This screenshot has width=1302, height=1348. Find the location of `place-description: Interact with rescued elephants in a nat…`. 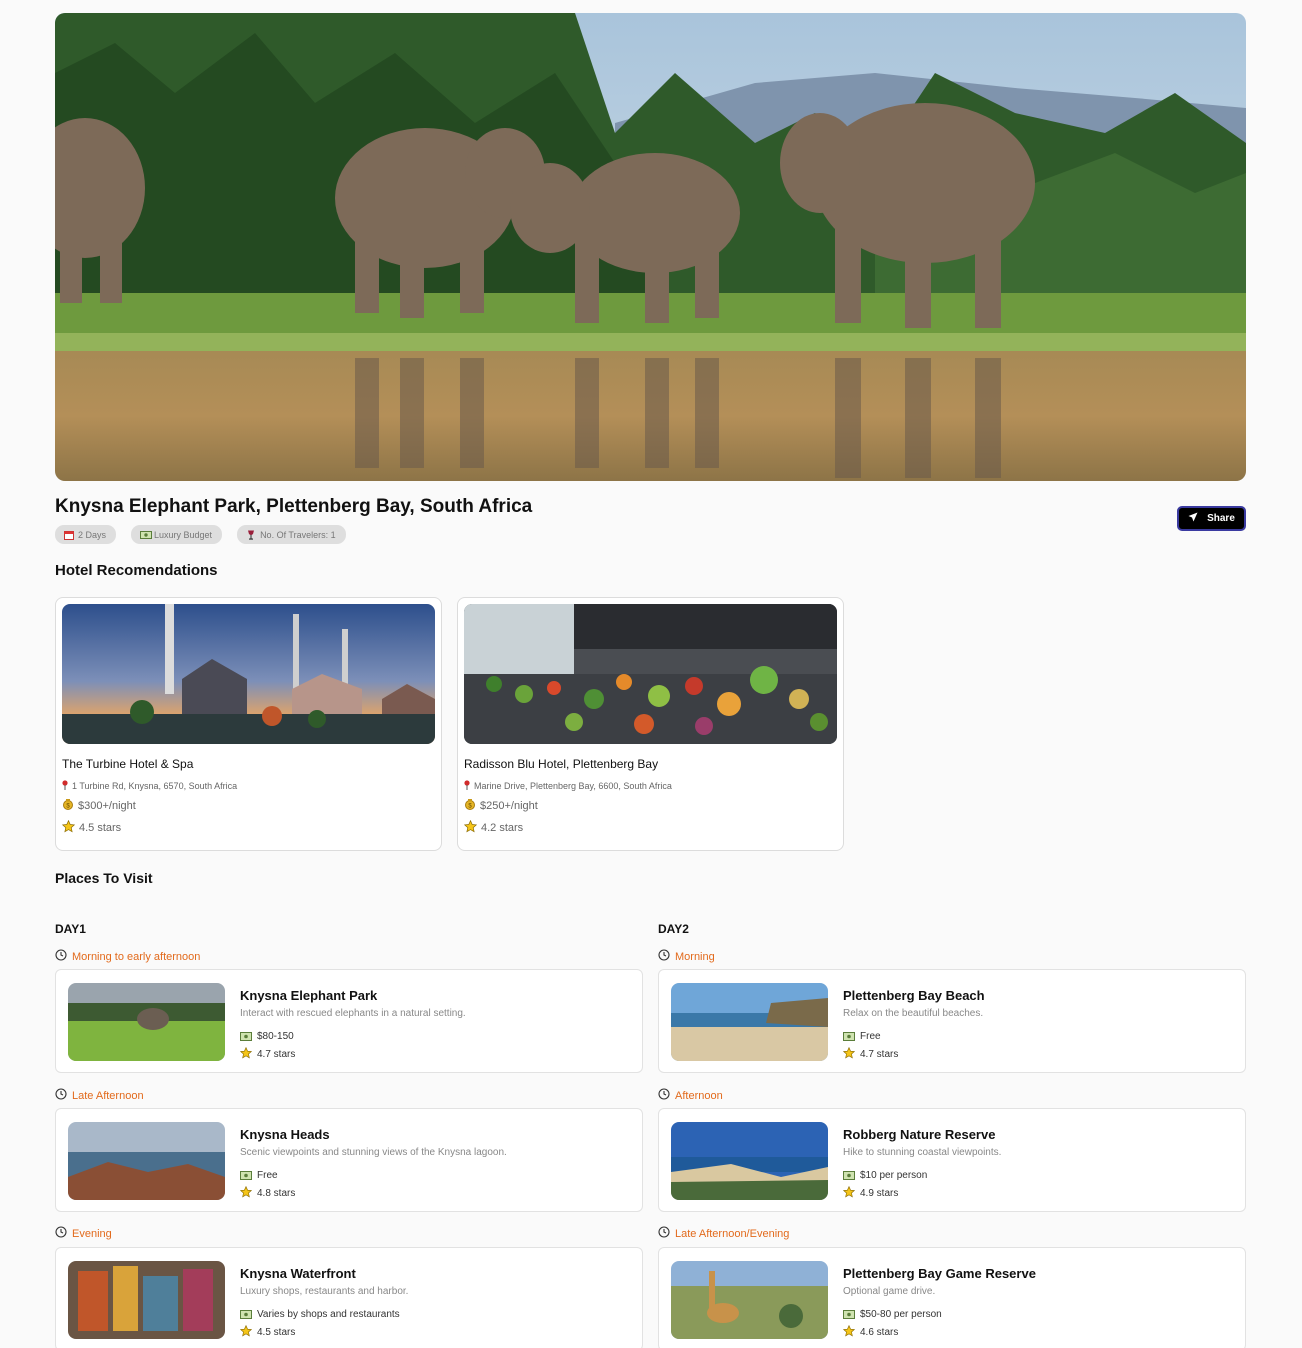

place-description: Interact with rescued elephants in a nat… is located at coordinates (353, 1013).